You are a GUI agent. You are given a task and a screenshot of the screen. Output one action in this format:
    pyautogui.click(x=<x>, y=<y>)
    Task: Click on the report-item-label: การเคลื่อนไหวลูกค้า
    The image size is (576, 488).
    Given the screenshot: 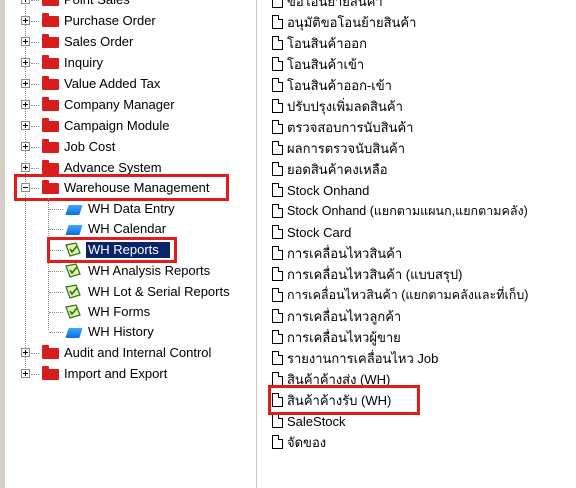 What is the action you would take?
    pyautogui.click(x=344, y=316)
    